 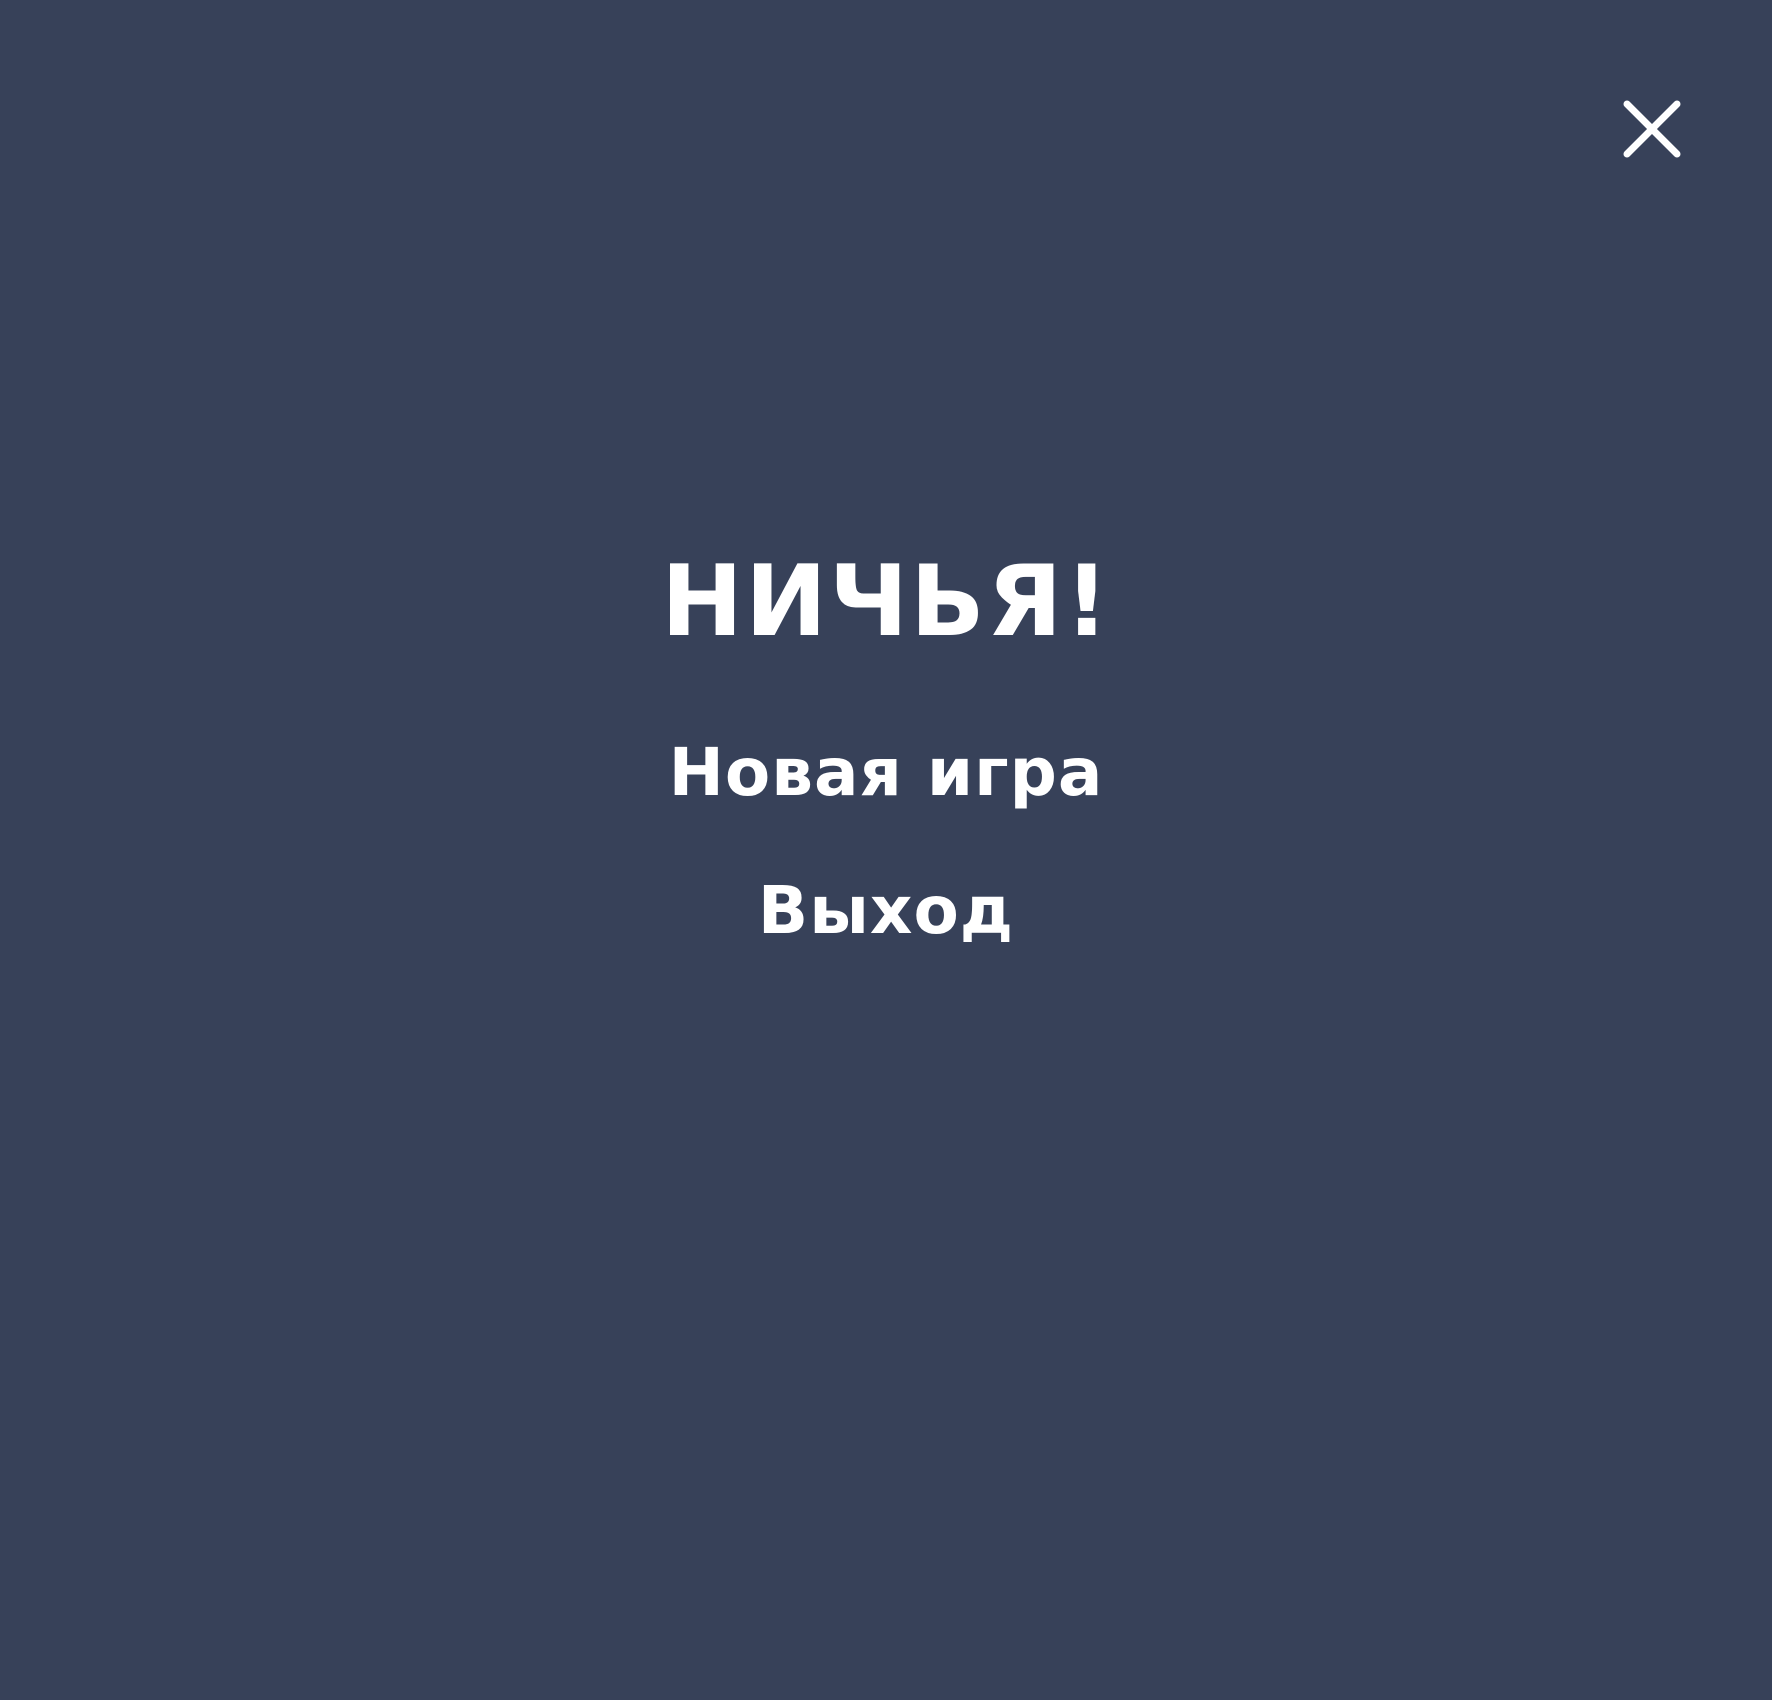 I want to click on close-icon, so click(x=1652, y=129).